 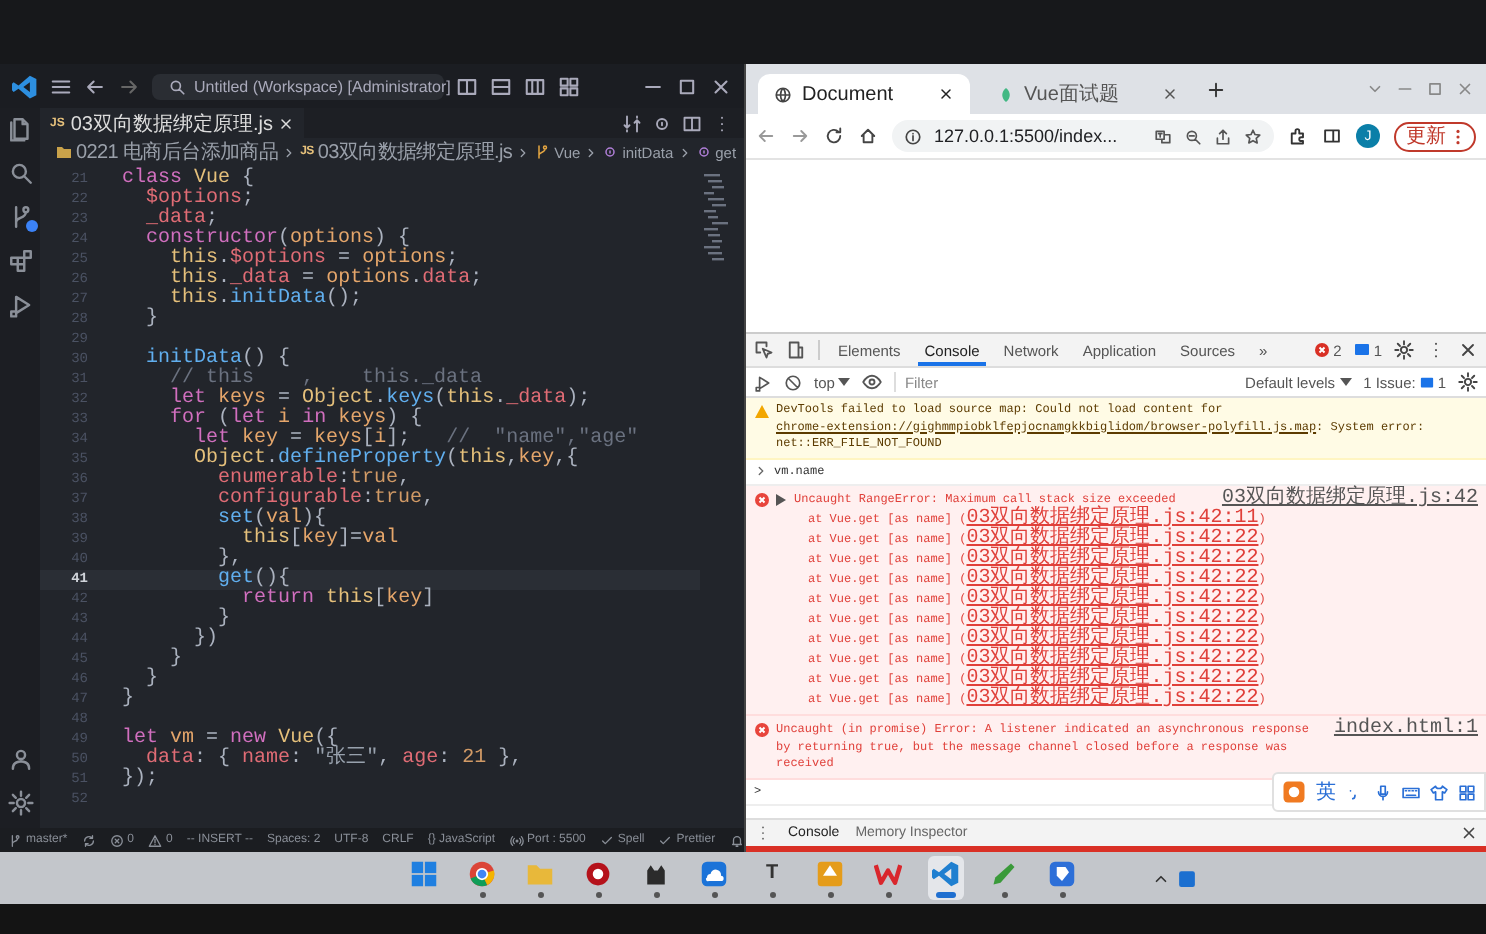 What do you see at coordinates (1361, 350) in the screenshot?
I see `message-icon` at bounding box center [1361, 350].